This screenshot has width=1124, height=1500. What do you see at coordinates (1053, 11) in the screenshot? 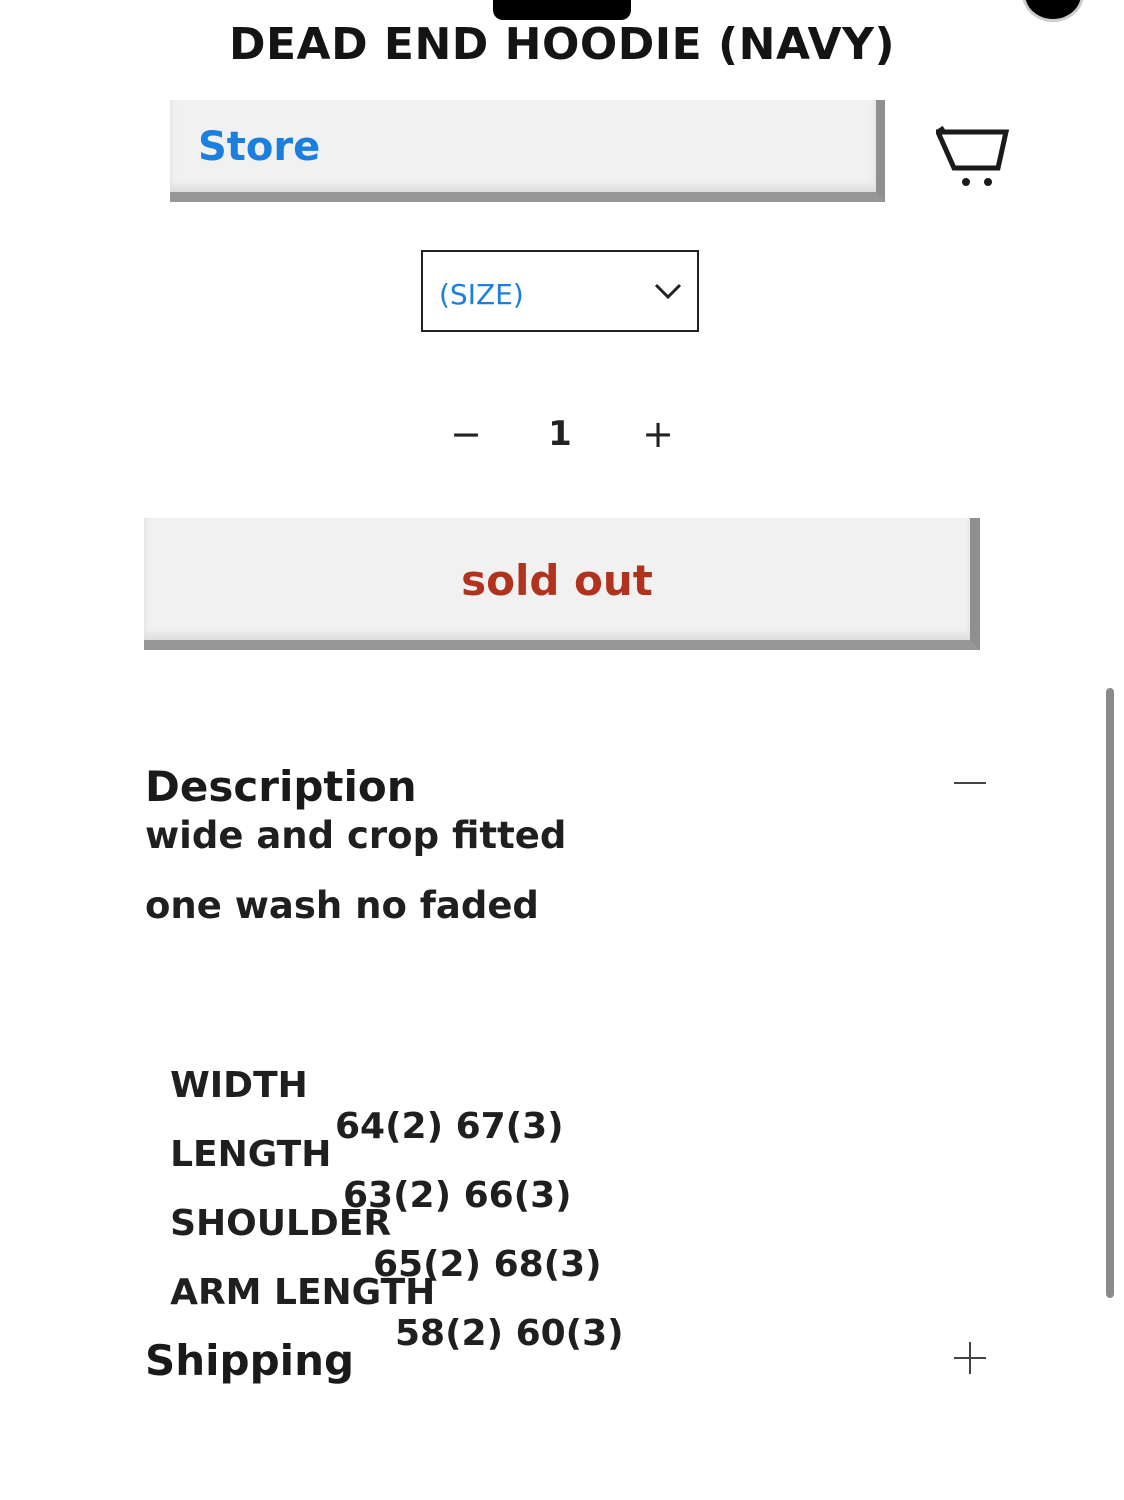
I see `status-dot` at bounding box center [1053, 11].